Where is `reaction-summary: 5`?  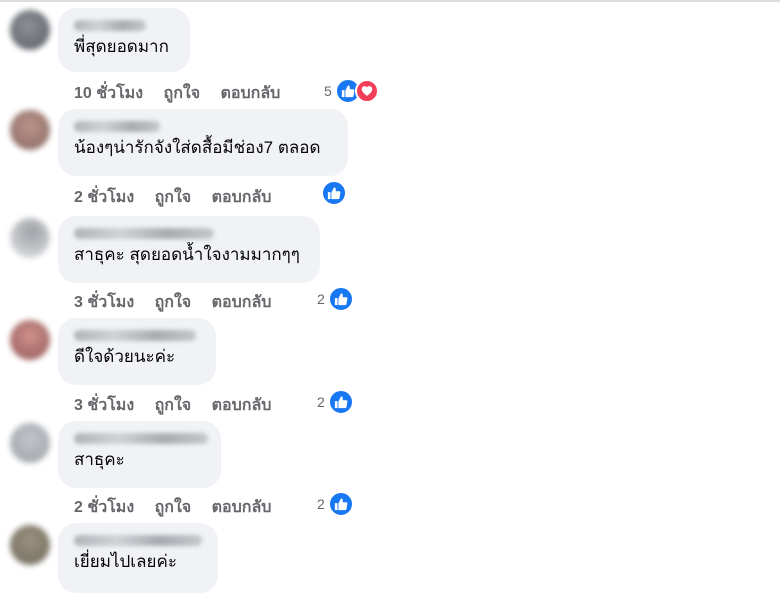 reaction-summary: 5 is located at coordinates (351, 91).